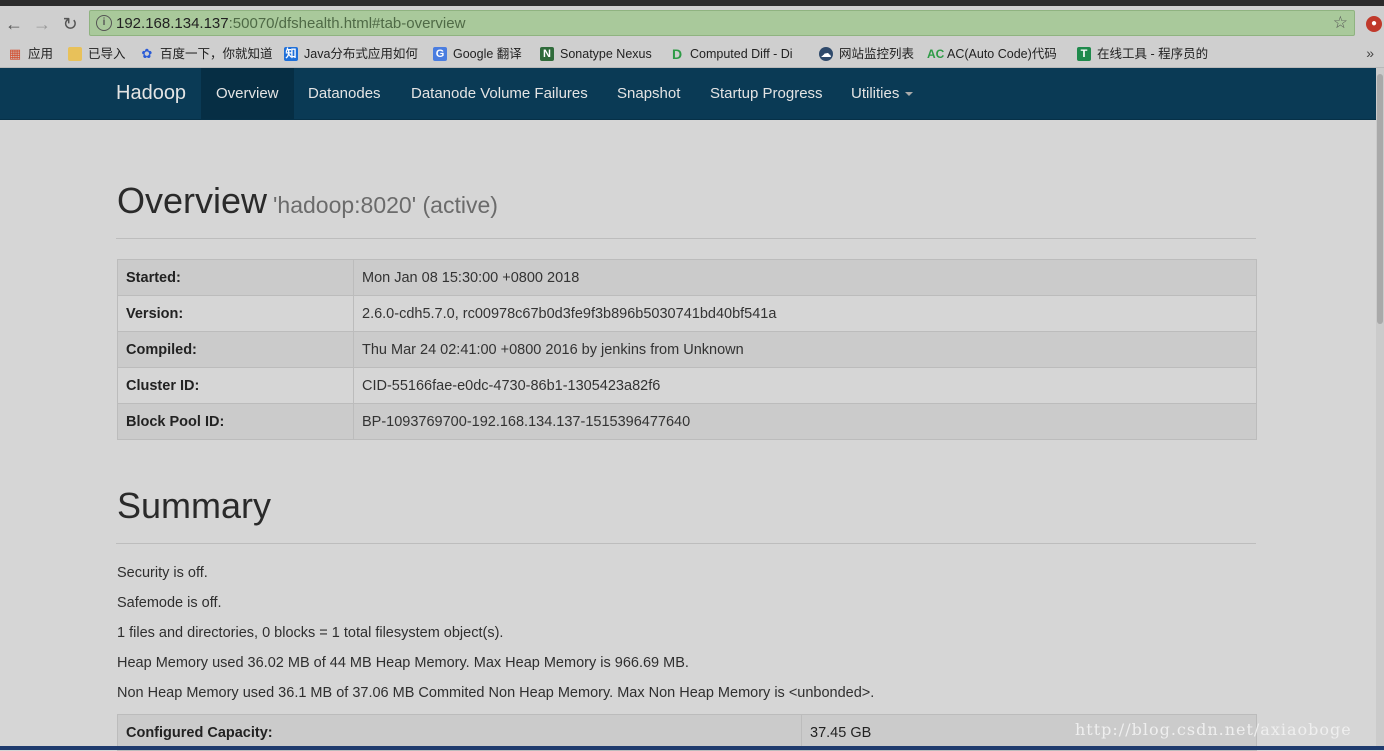 Image resolution: width=1384 pixels, height=751 pixels. What do you see at coordinates (936, 54) in the screenshot?
I see `ac-icon: AC` at bounding box center [936, 54].